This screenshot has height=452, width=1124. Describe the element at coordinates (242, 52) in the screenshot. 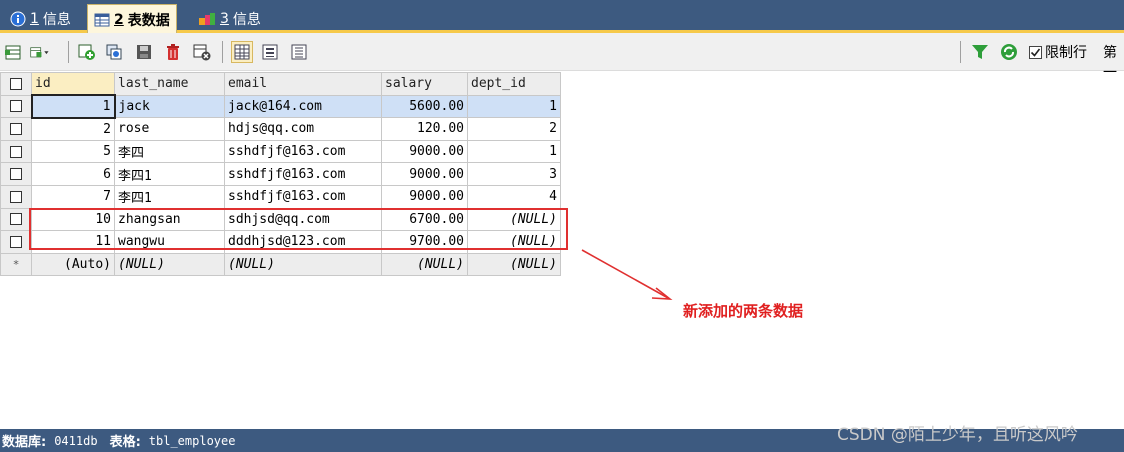

I see `grid-view-icon` at that location.